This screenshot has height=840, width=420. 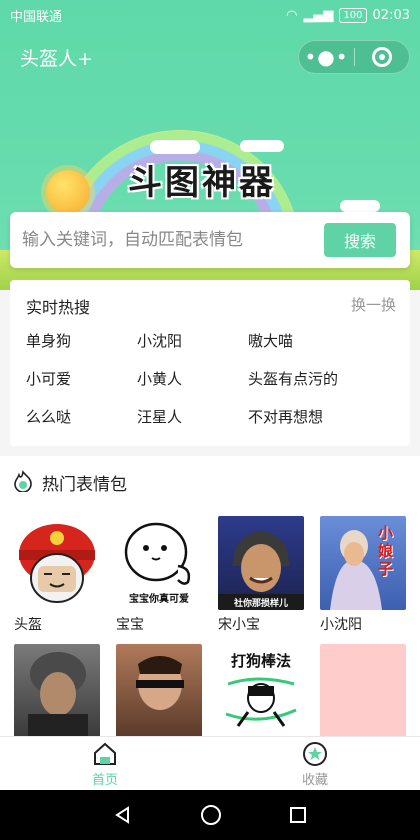 I want to click on popular-title: 热门表情包, so click(x=84, y=485).